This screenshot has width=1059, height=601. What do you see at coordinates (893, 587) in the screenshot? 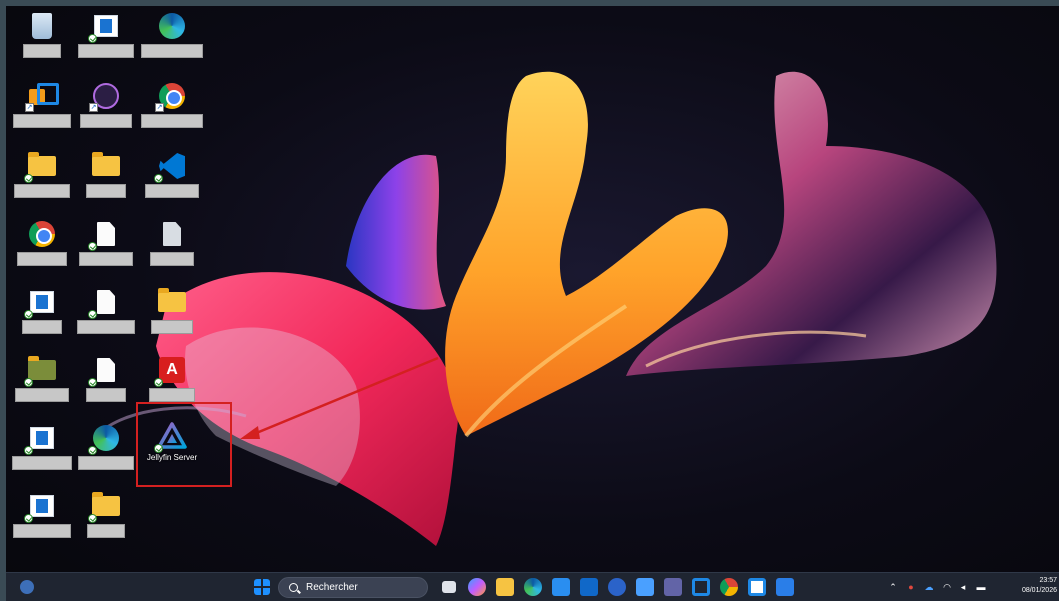
I see `chevron-up-icon: ⌃` at bounding box center [893, 587].